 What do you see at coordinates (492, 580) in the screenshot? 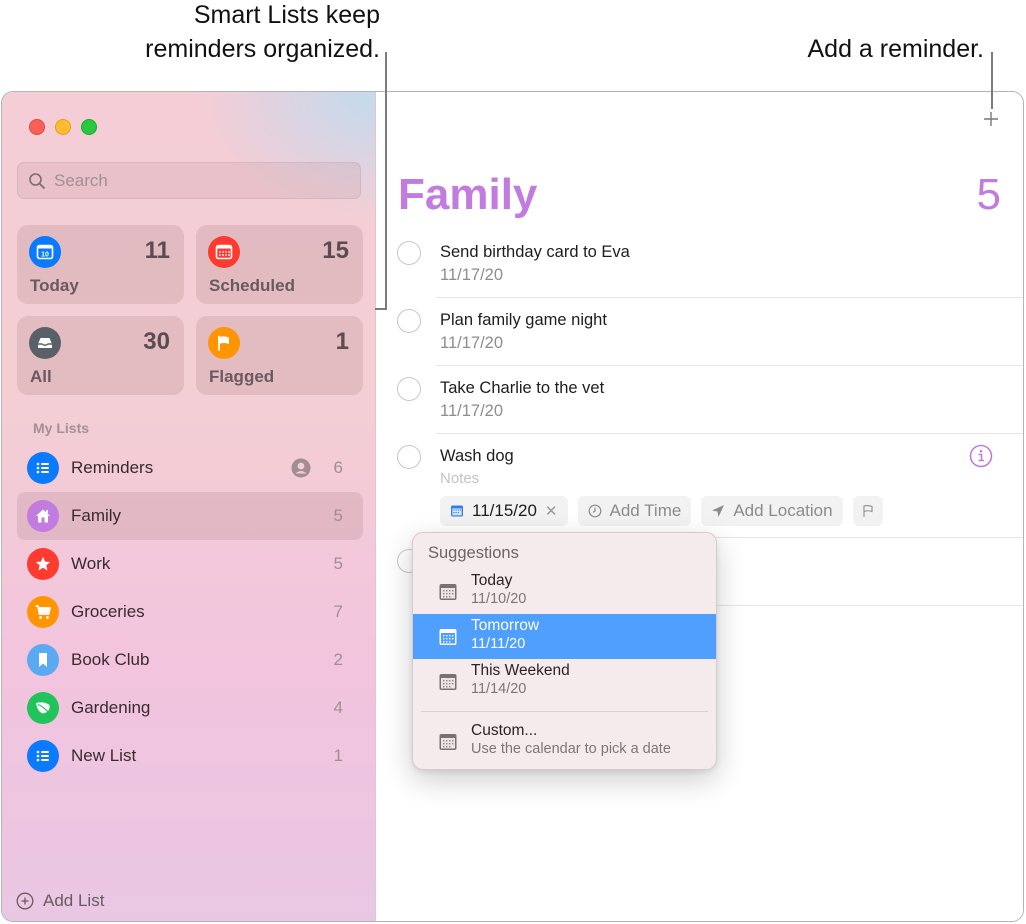
I see `suggestion-label: Today` at bounding box center [492, 580].